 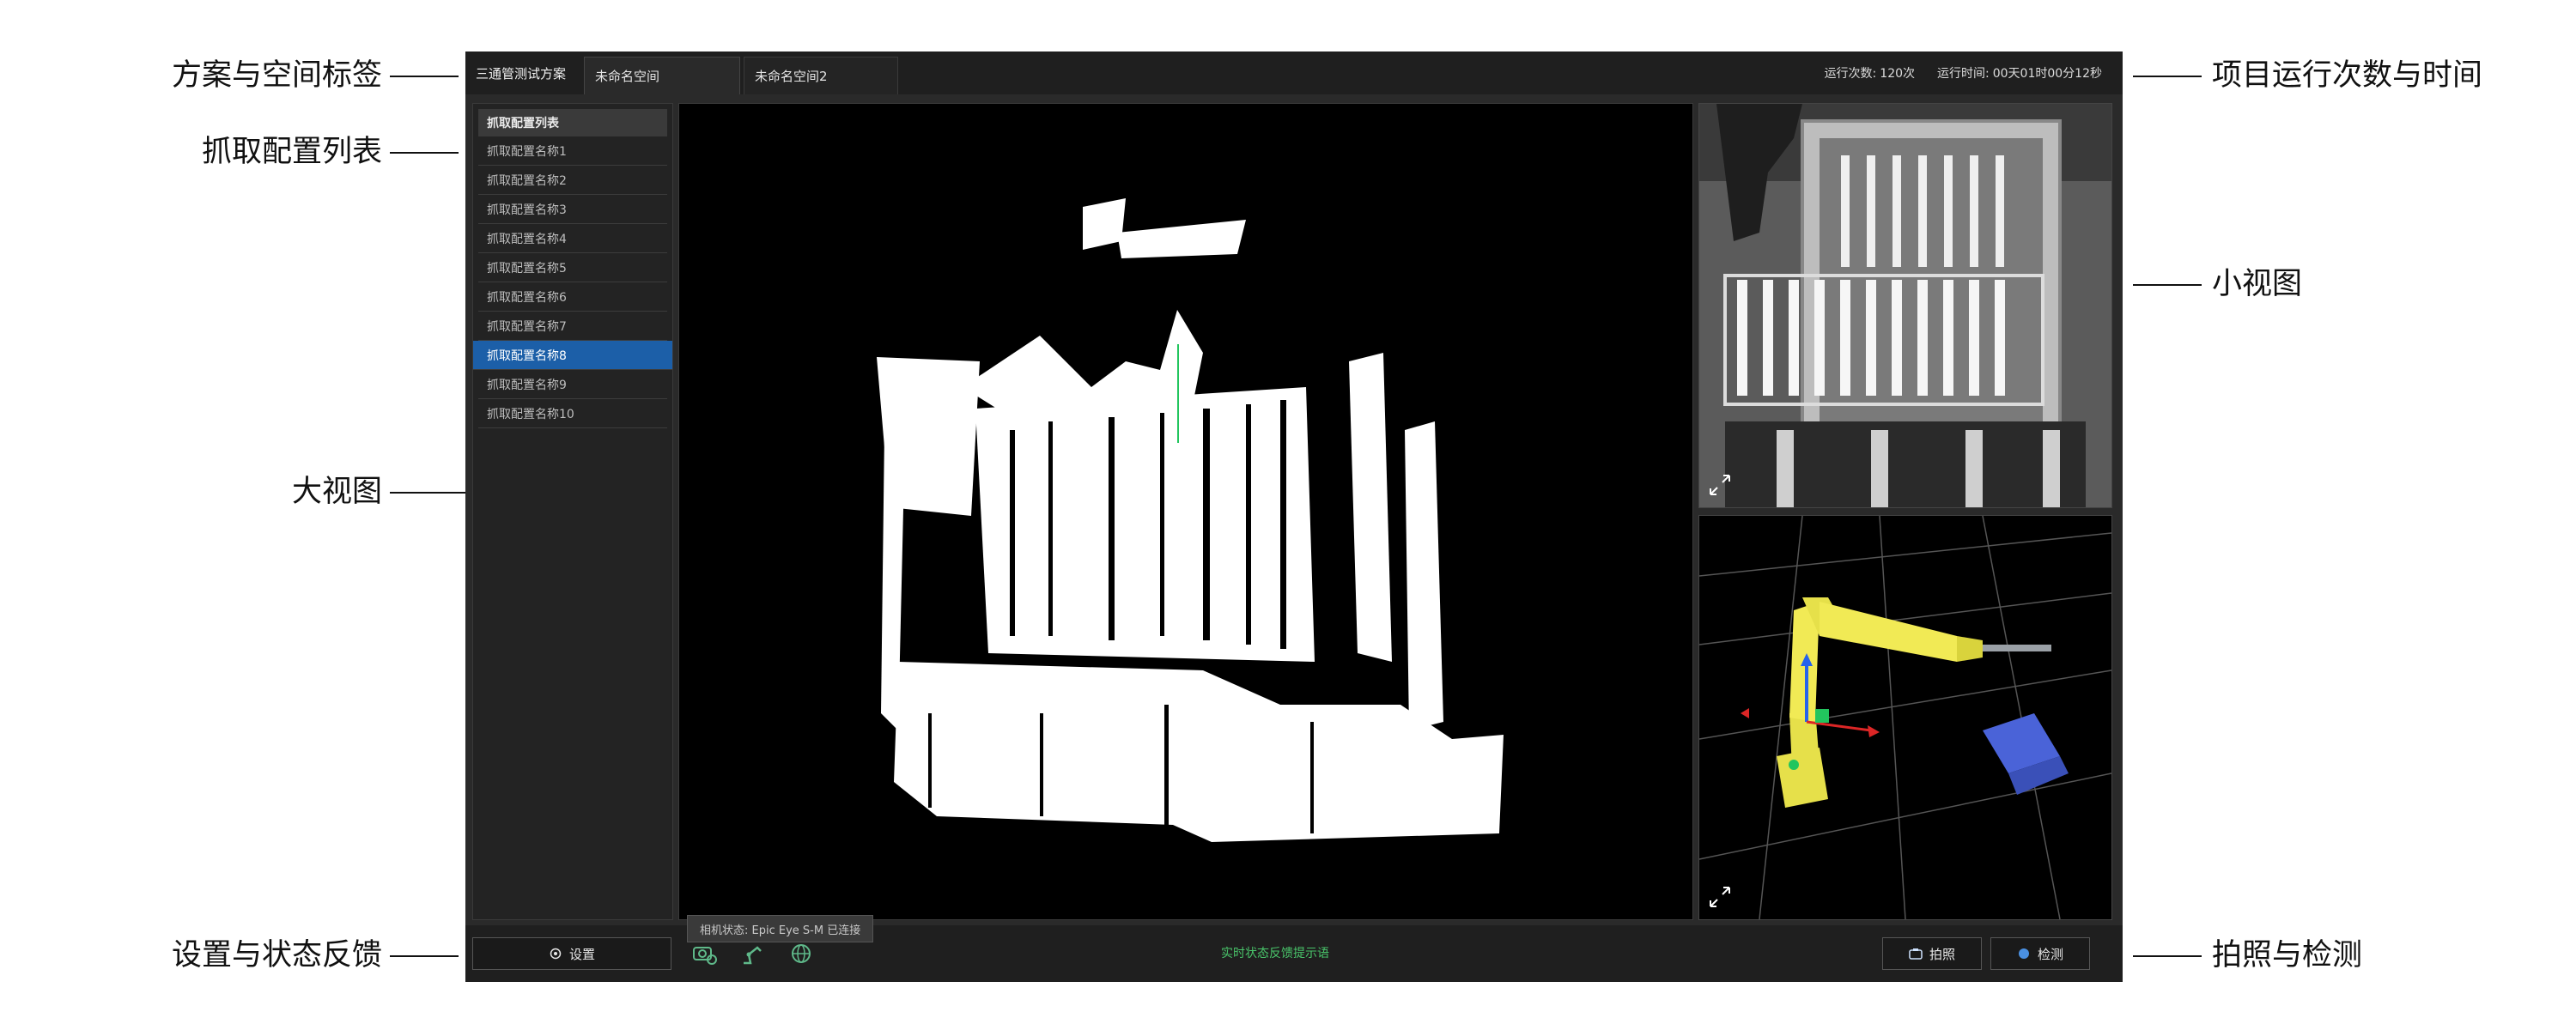 I want to click on small-view-3d, so click(x=1905, y=717).